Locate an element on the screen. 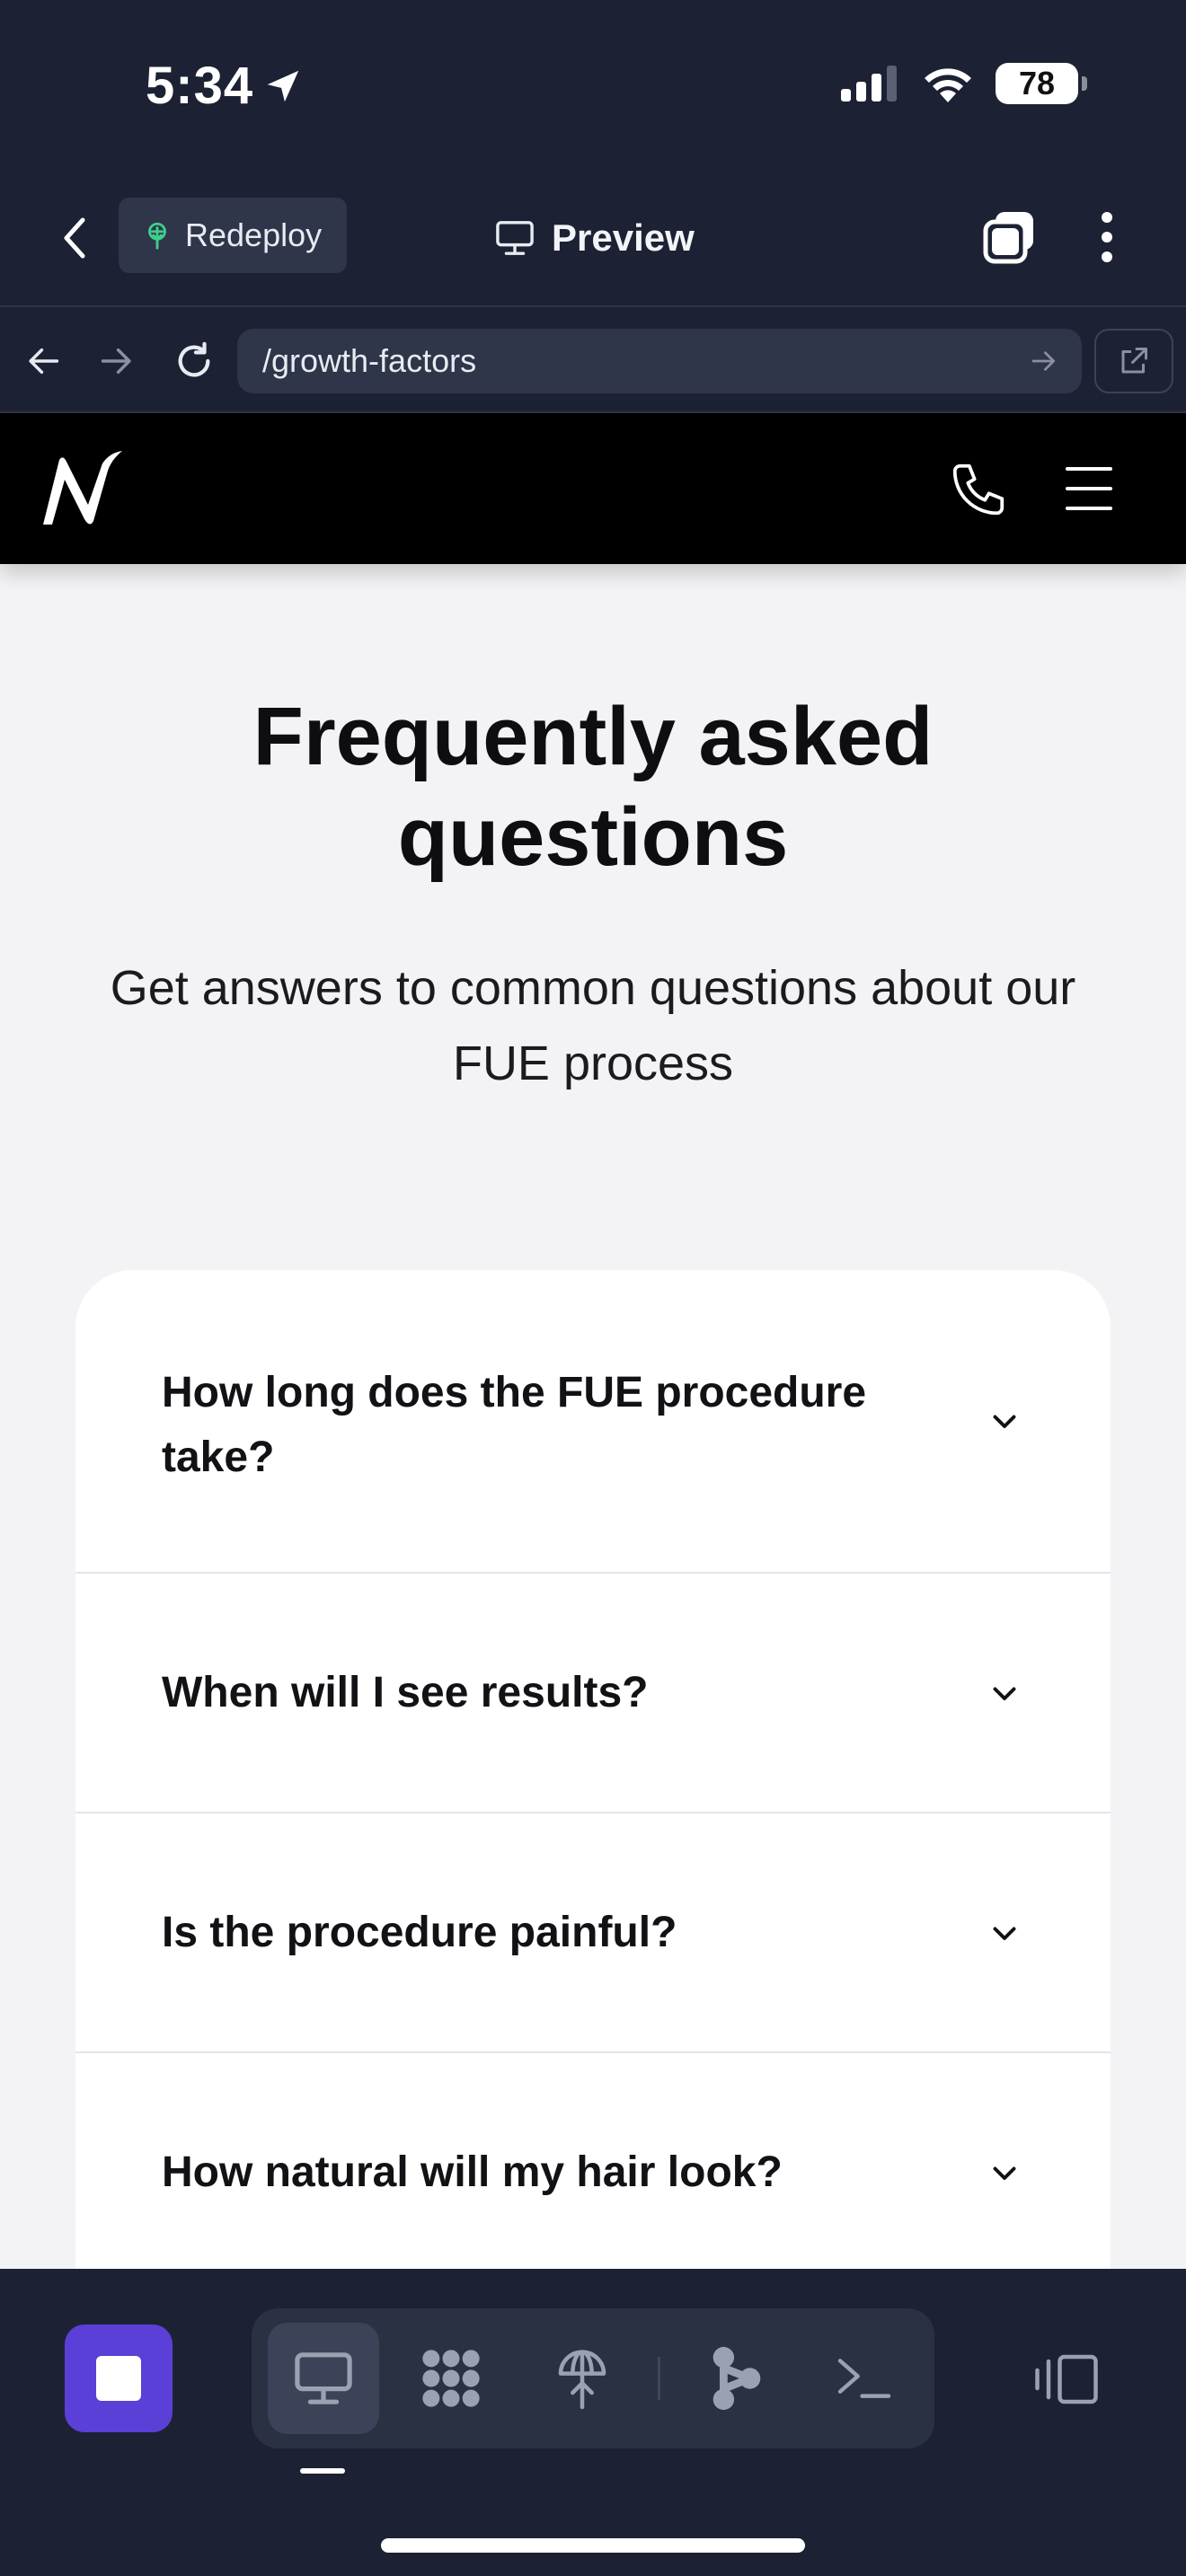 This screenshot has width=1186, height=2576. more-vertical-icon is located at coordinates (1107, 217).